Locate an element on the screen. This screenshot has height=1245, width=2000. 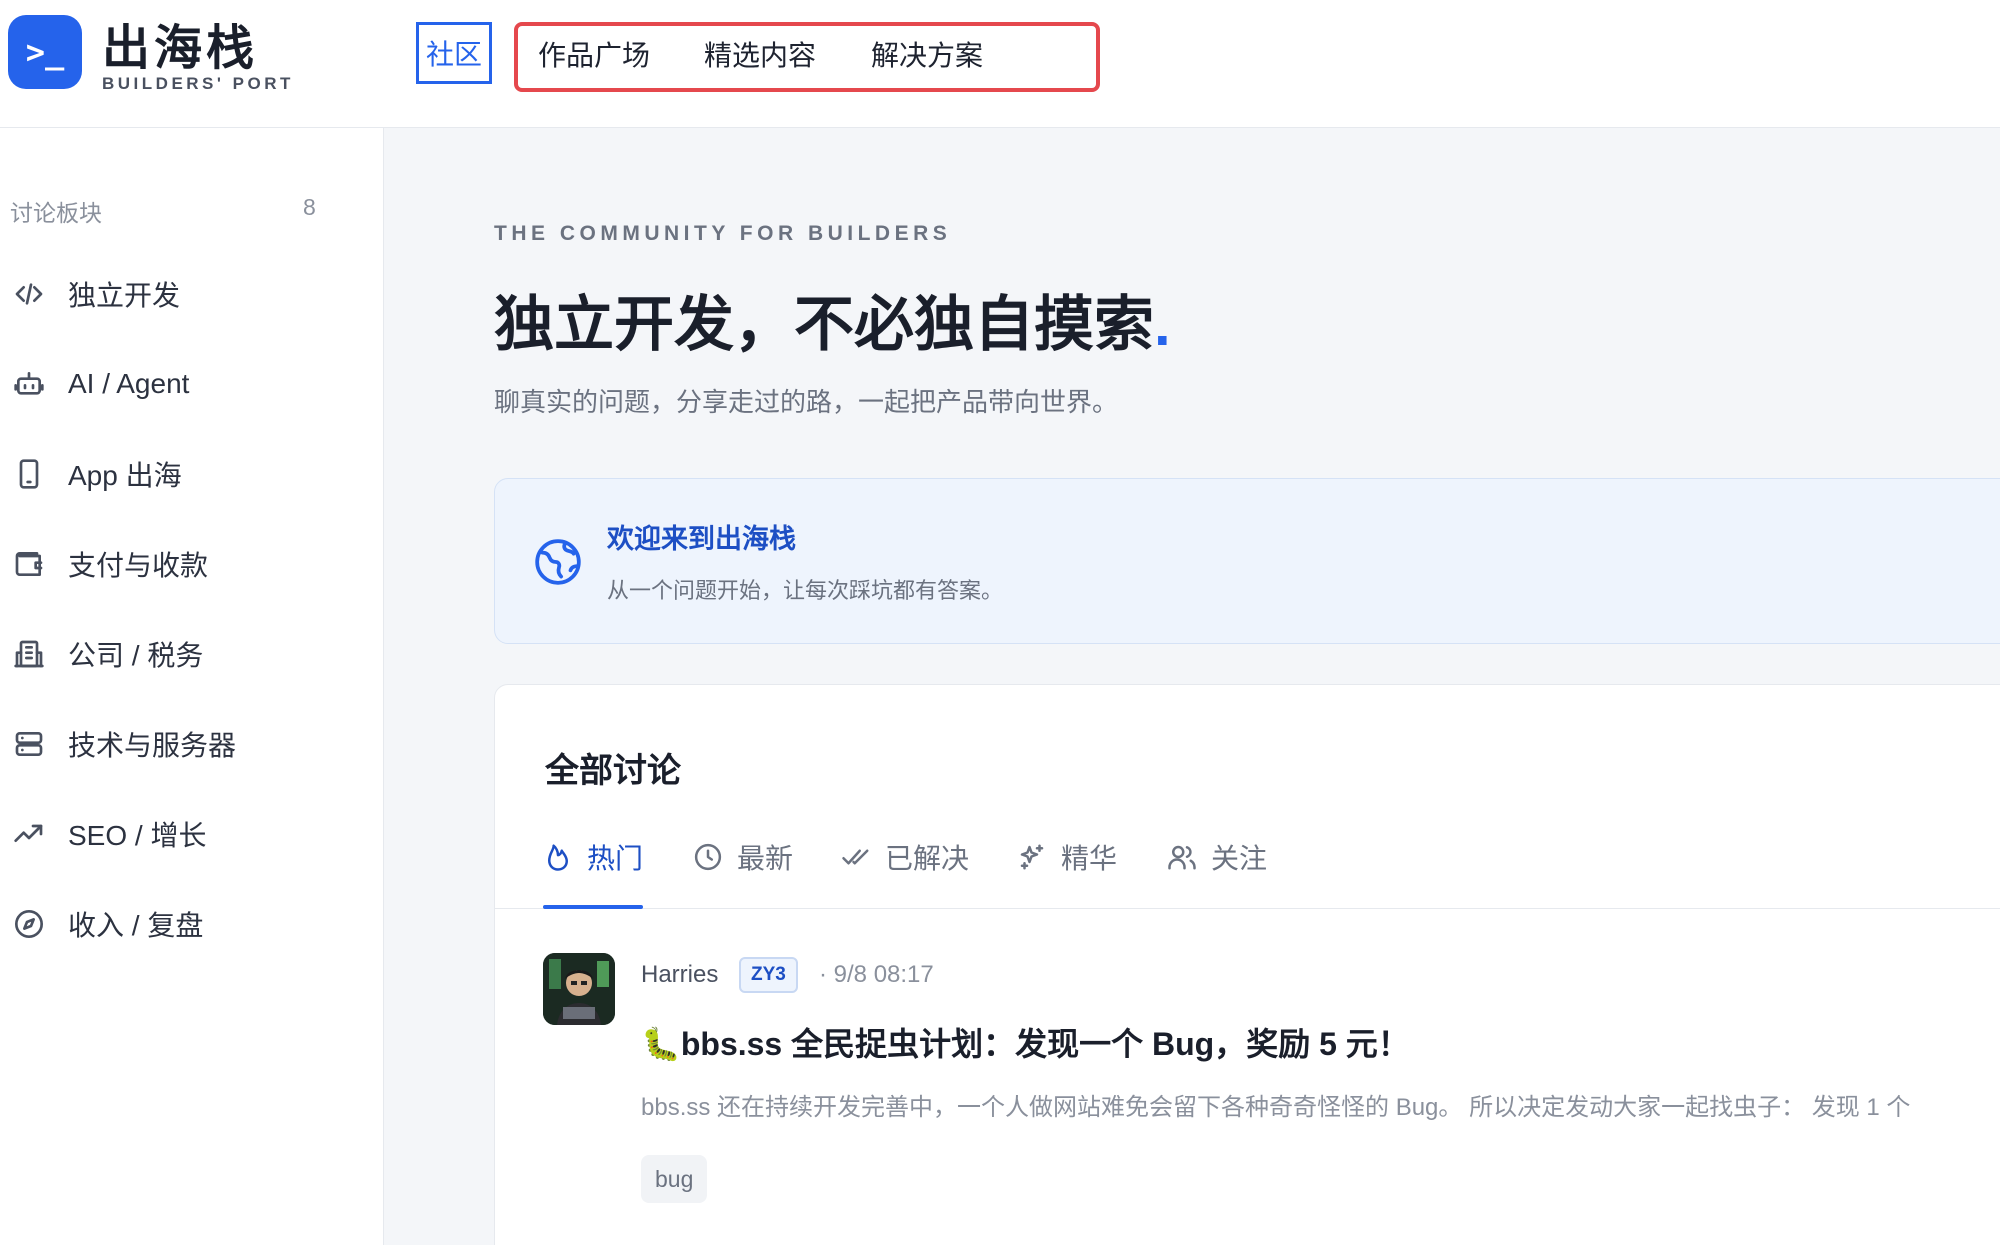
tab-solved: 已解决 is located at coordinates (905, 857).